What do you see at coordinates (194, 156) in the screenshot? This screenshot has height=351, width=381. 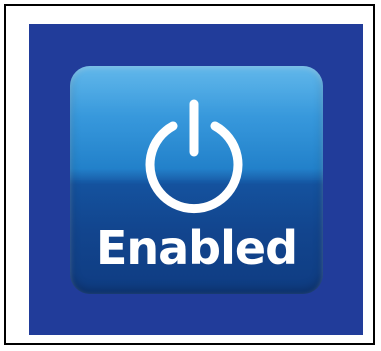 I see `power-icon` at bounding box center [194, 156].